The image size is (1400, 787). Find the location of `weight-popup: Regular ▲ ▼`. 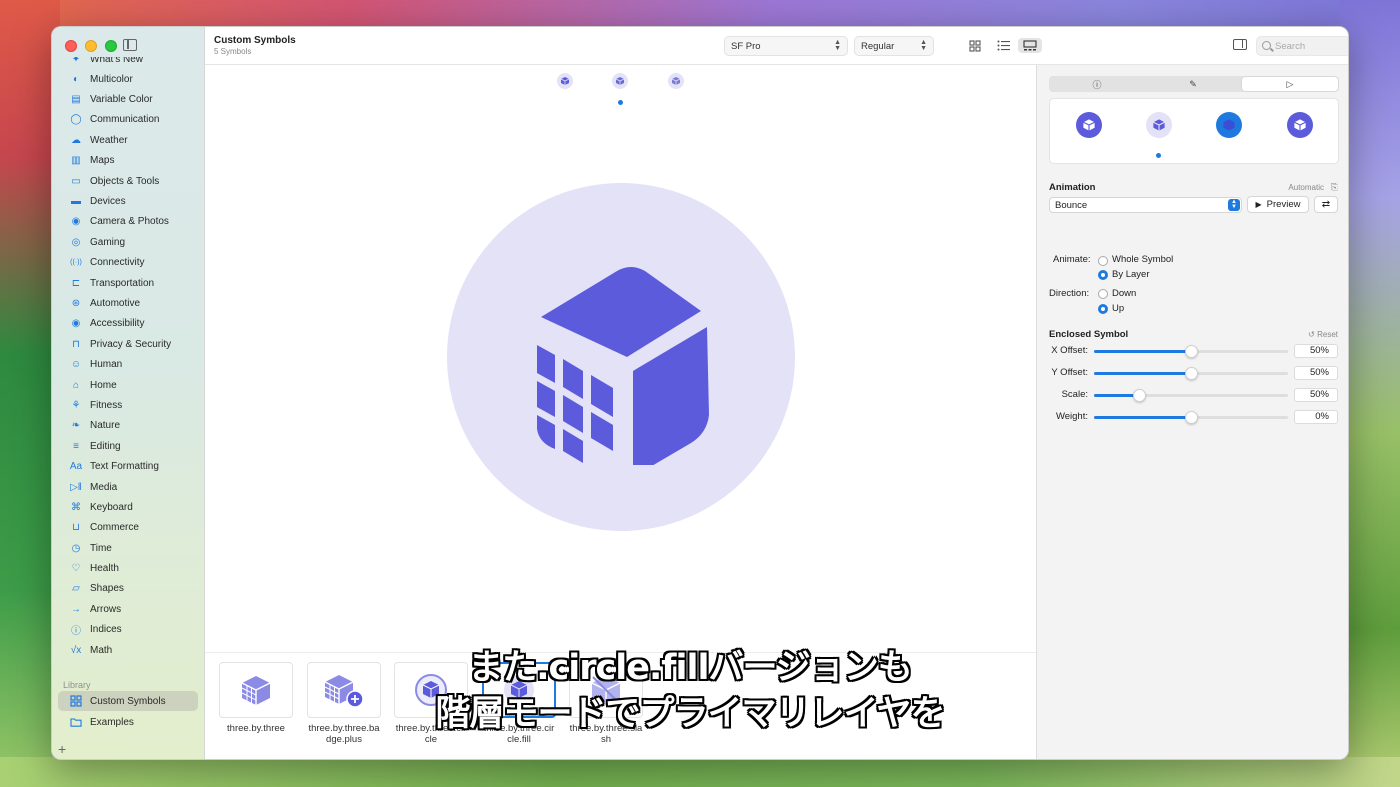

weight-popup: Regular ▲ ▼ is located at coordinates (894, 46).